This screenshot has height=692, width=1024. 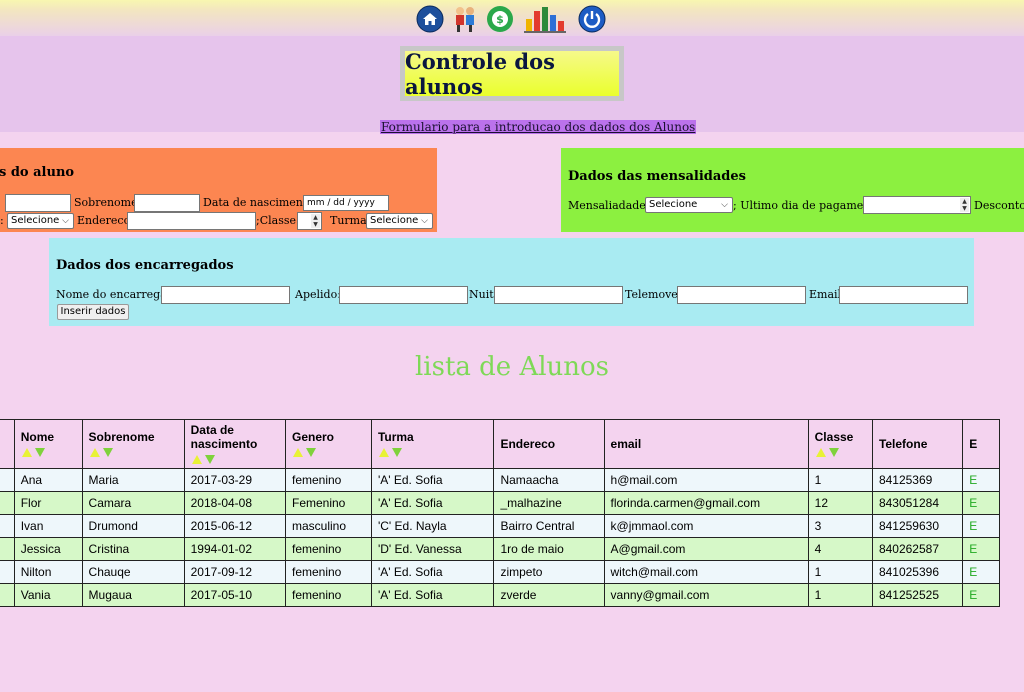 What do you see at coordinates (903, 295) in the screenshot?
I see `email-input` at bounding box center [903, 295].